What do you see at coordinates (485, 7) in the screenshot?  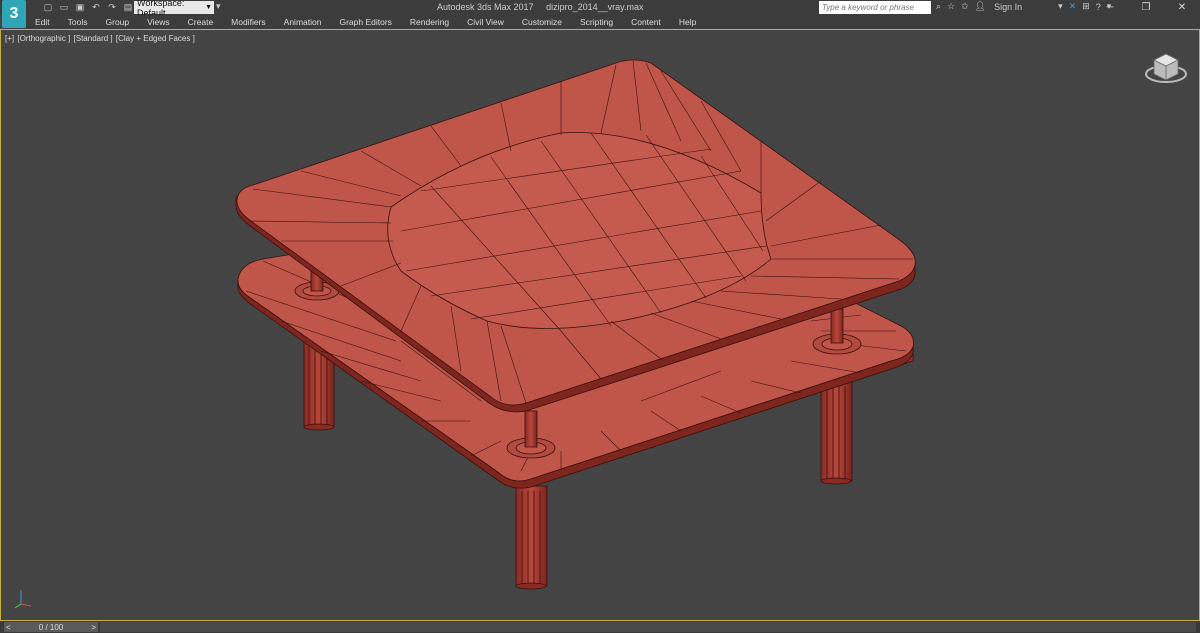 I see `app-title: Autodesk 3ds Max 2017` at bounding box center [485, 7].